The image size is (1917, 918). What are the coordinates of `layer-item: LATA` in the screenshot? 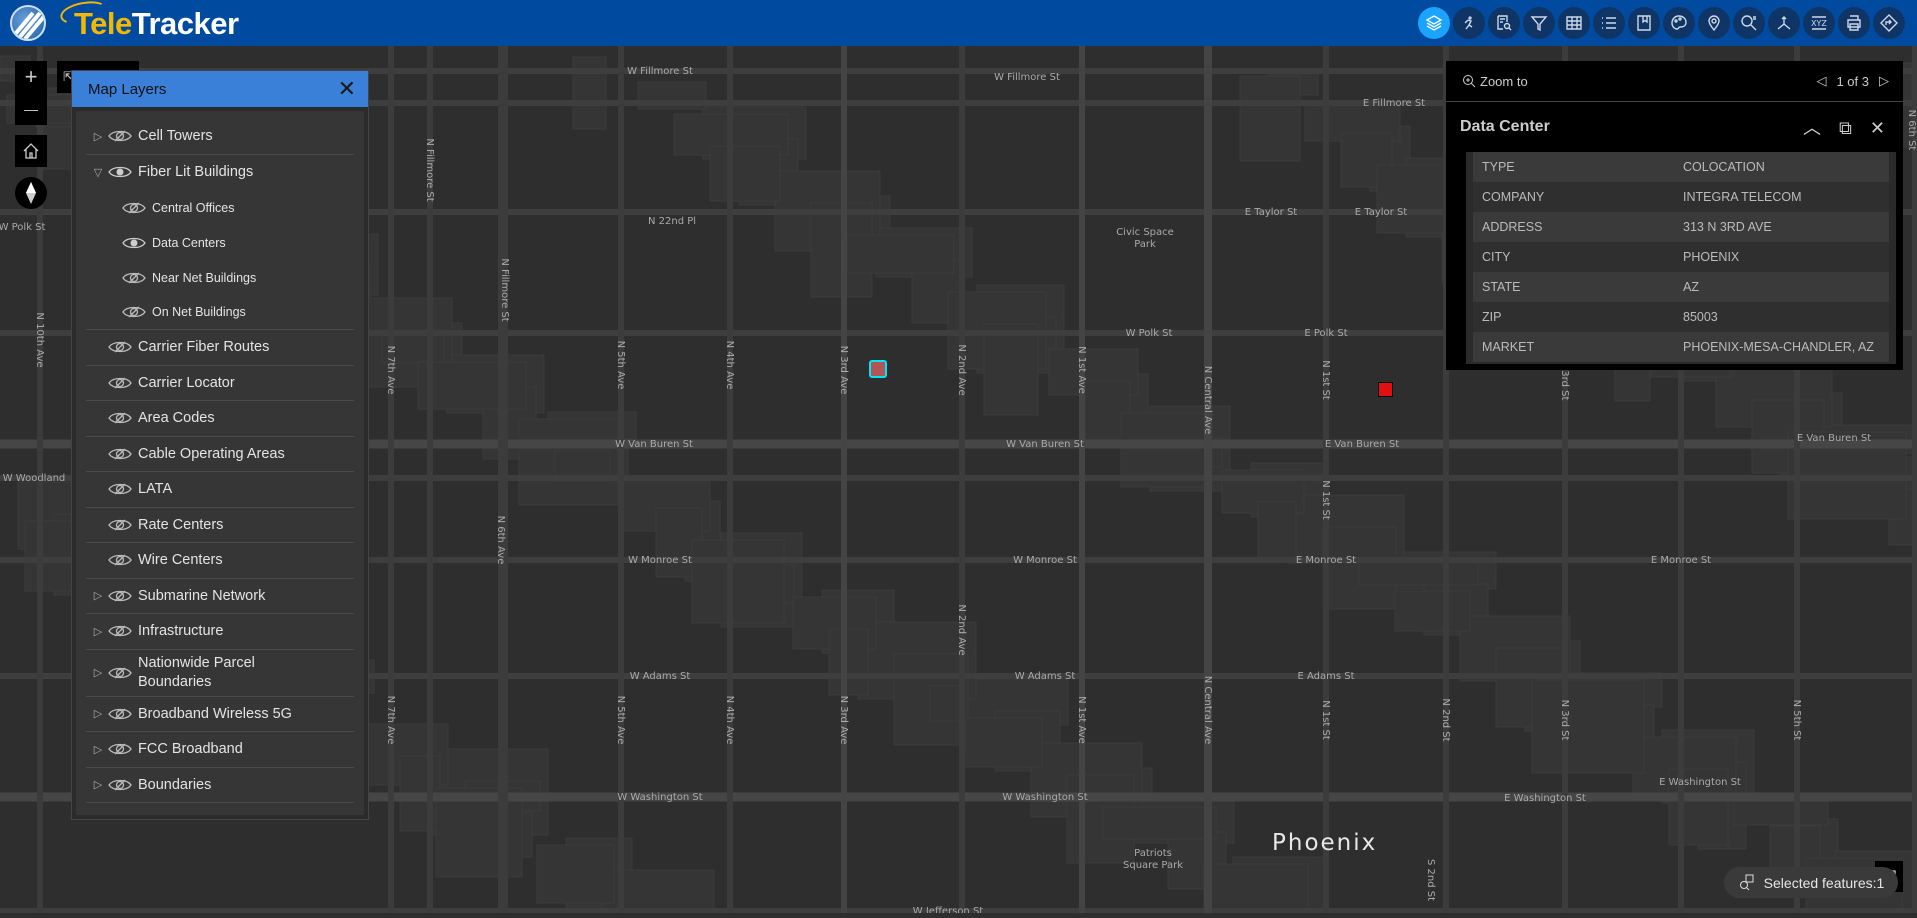 It's located at (220, 490).